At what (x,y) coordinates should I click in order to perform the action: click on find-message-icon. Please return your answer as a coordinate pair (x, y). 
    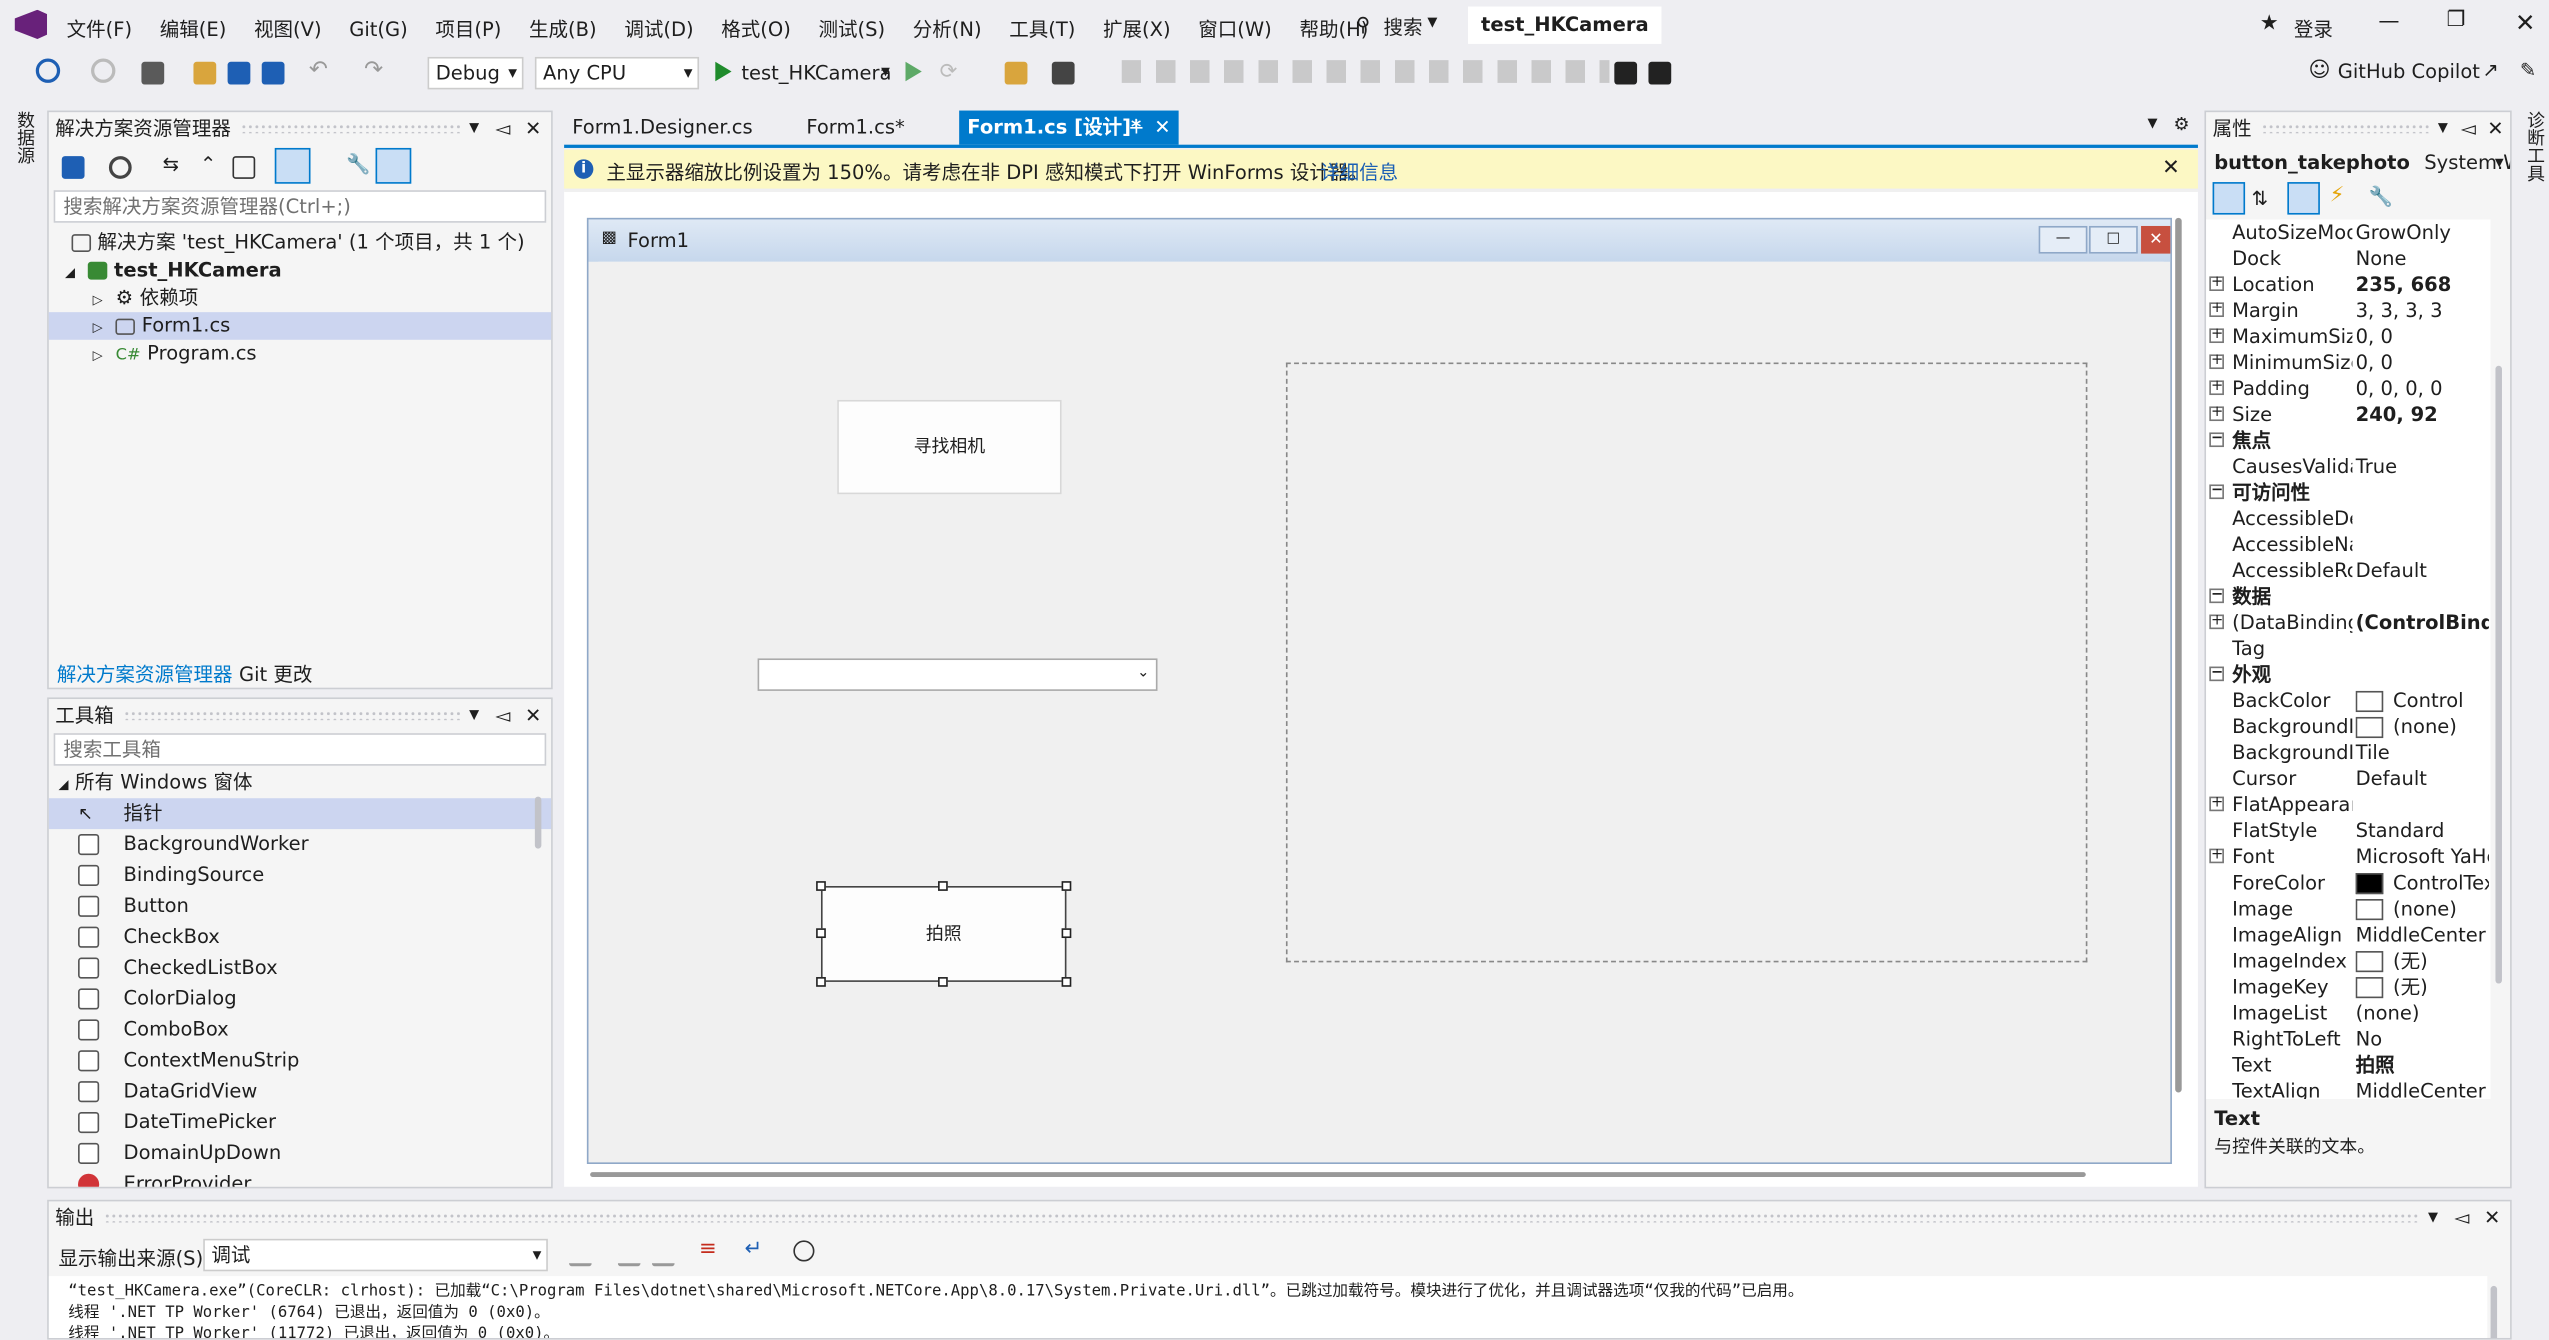
    Looking at the image, I should click on (580, 1255).